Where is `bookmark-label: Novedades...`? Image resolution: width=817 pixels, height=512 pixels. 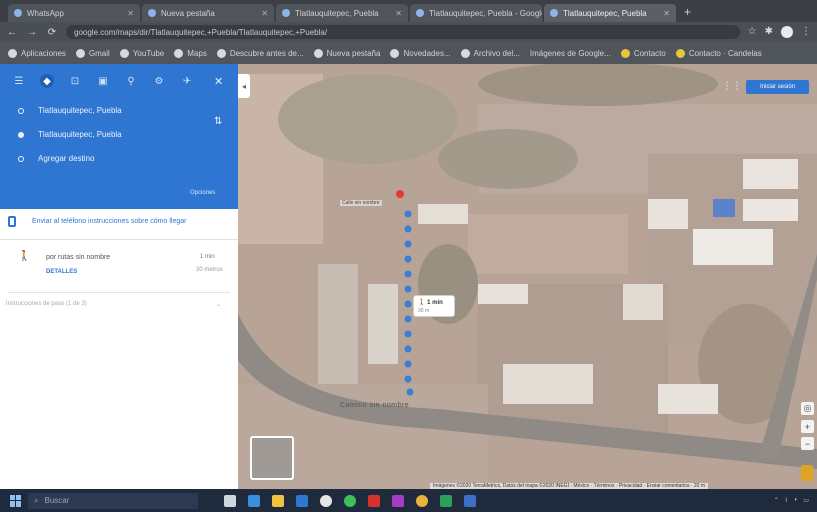
bookmark-label: Novedades... is located at coordinates (427, 53).